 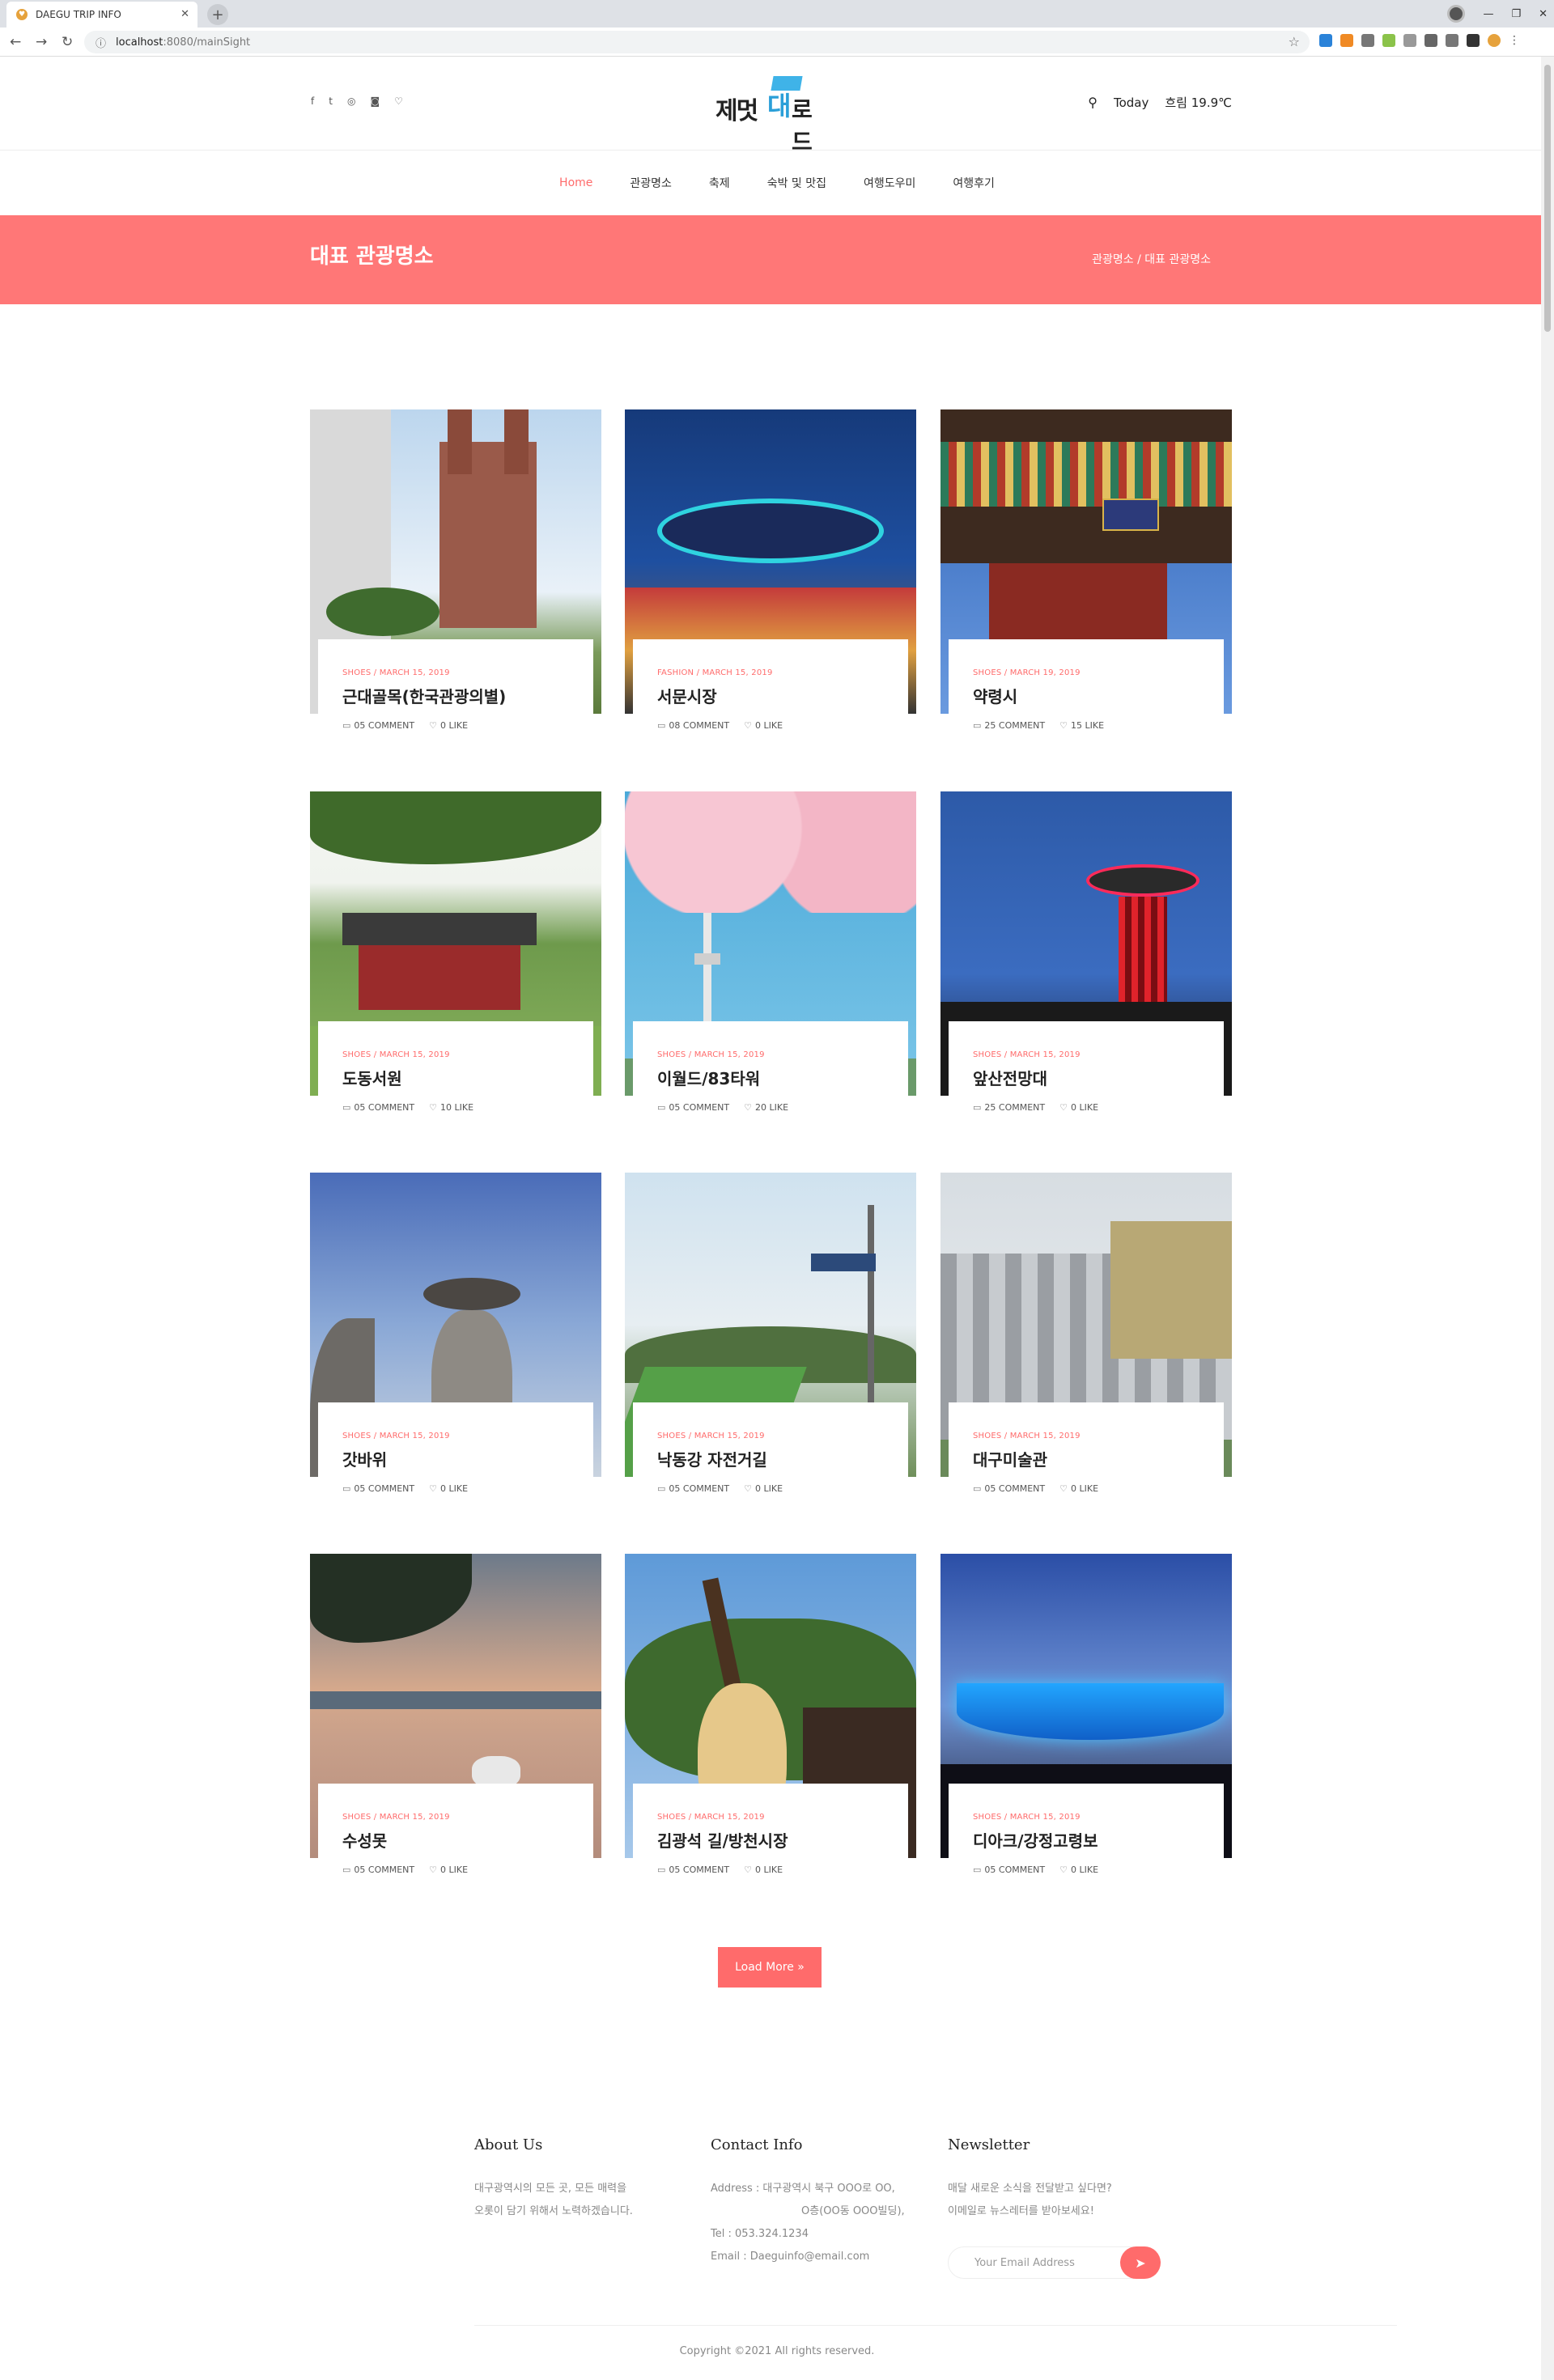 What do you see at coordinates (772, 114) in the screenshot?
I see `site-logo: 제멋 대 로드` at bounding box center [772, 114].